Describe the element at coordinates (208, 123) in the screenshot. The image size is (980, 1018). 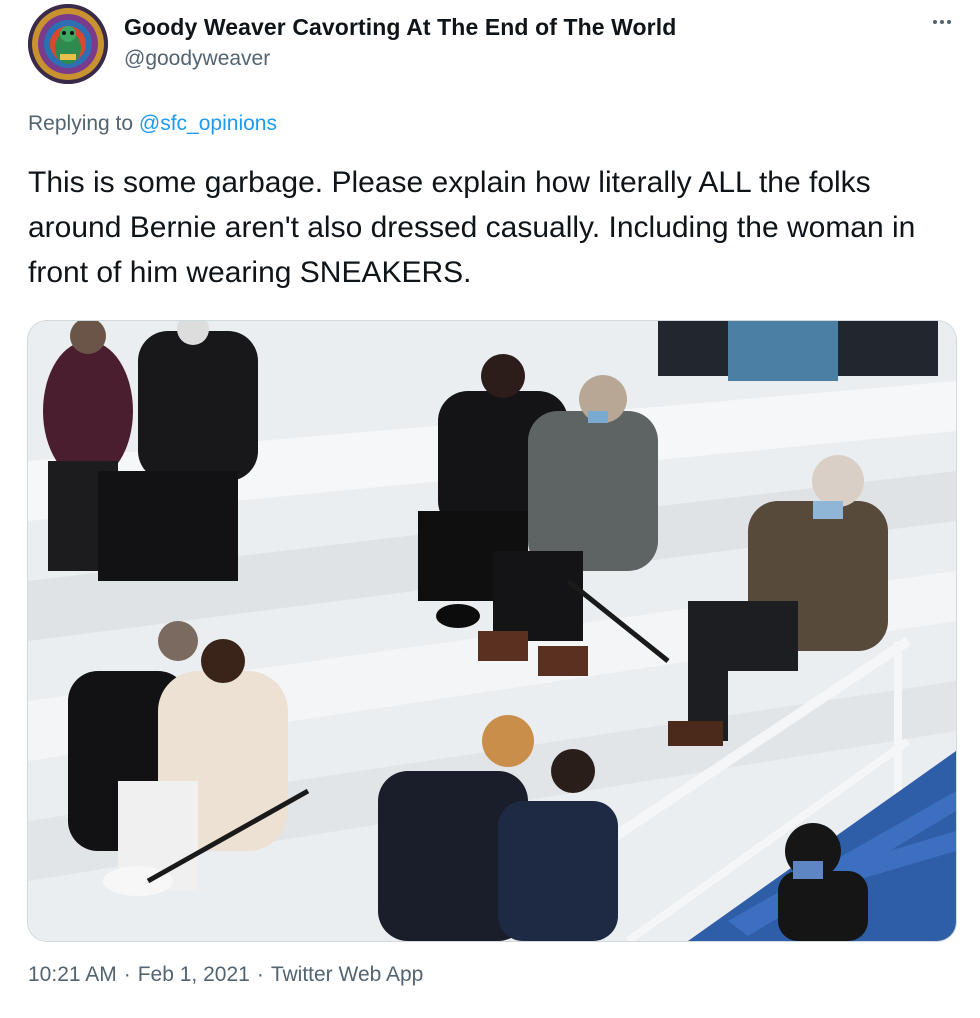
I see `mention-link: @sfc_opinions` at that location.